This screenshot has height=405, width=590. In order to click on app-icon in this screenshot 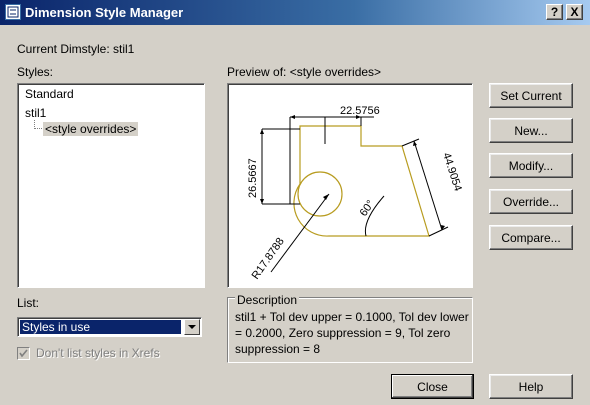, I will do `click(13, 12)`.